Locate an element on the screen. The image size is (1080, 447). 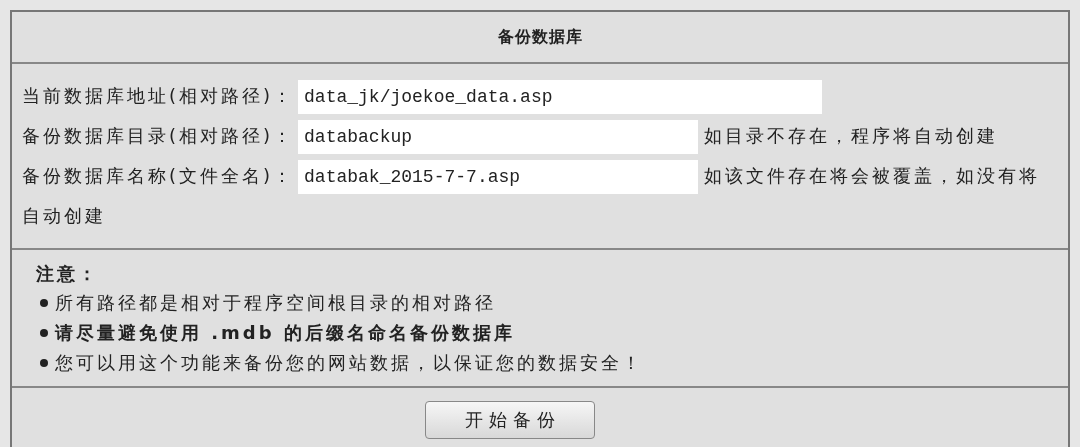
hint-text: 自动创建 is located at coordinates (64, 216).